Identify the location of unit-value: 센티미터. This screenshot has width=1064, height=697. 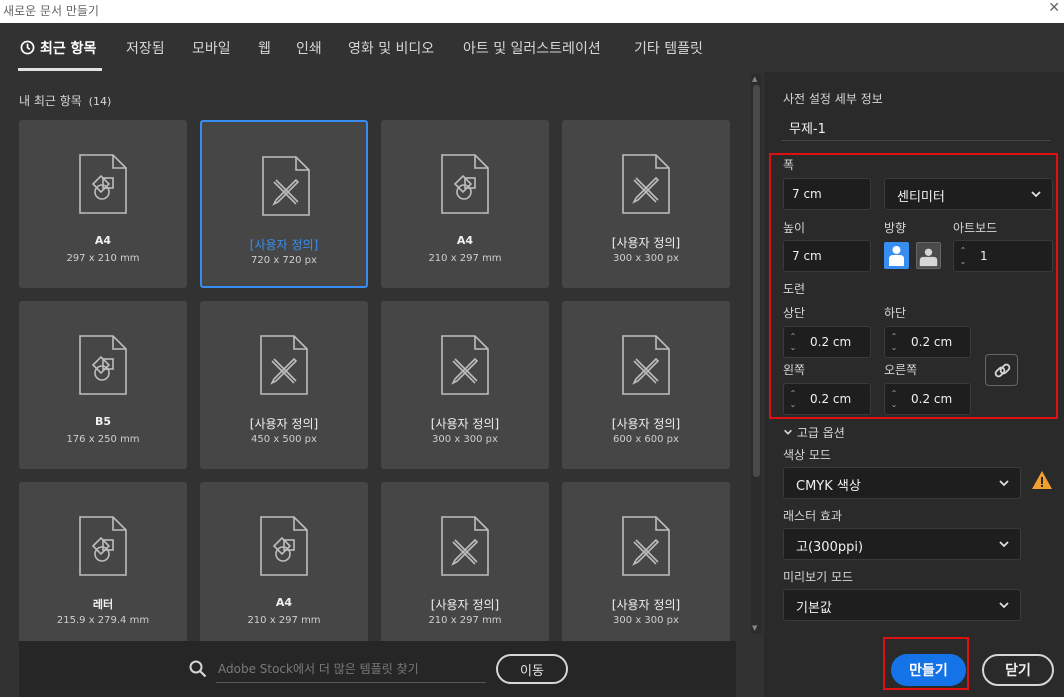
(921, 197).